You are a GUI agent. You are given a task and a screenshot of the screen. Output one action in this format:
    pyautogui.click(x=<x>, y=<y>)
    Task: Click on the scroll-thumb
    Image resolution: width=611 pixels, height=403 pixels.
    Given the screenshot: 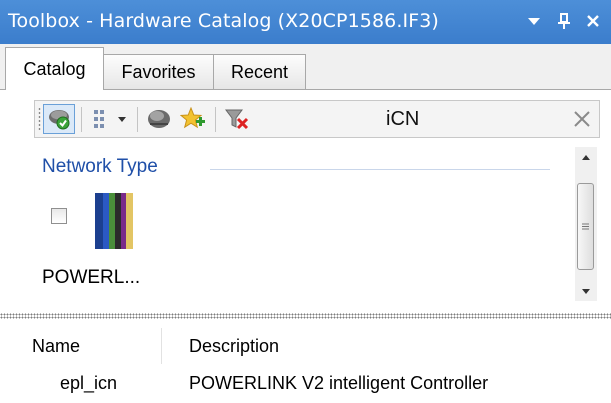 What is the action you would take?
    pyautogui.click(x=585, y=226)
    